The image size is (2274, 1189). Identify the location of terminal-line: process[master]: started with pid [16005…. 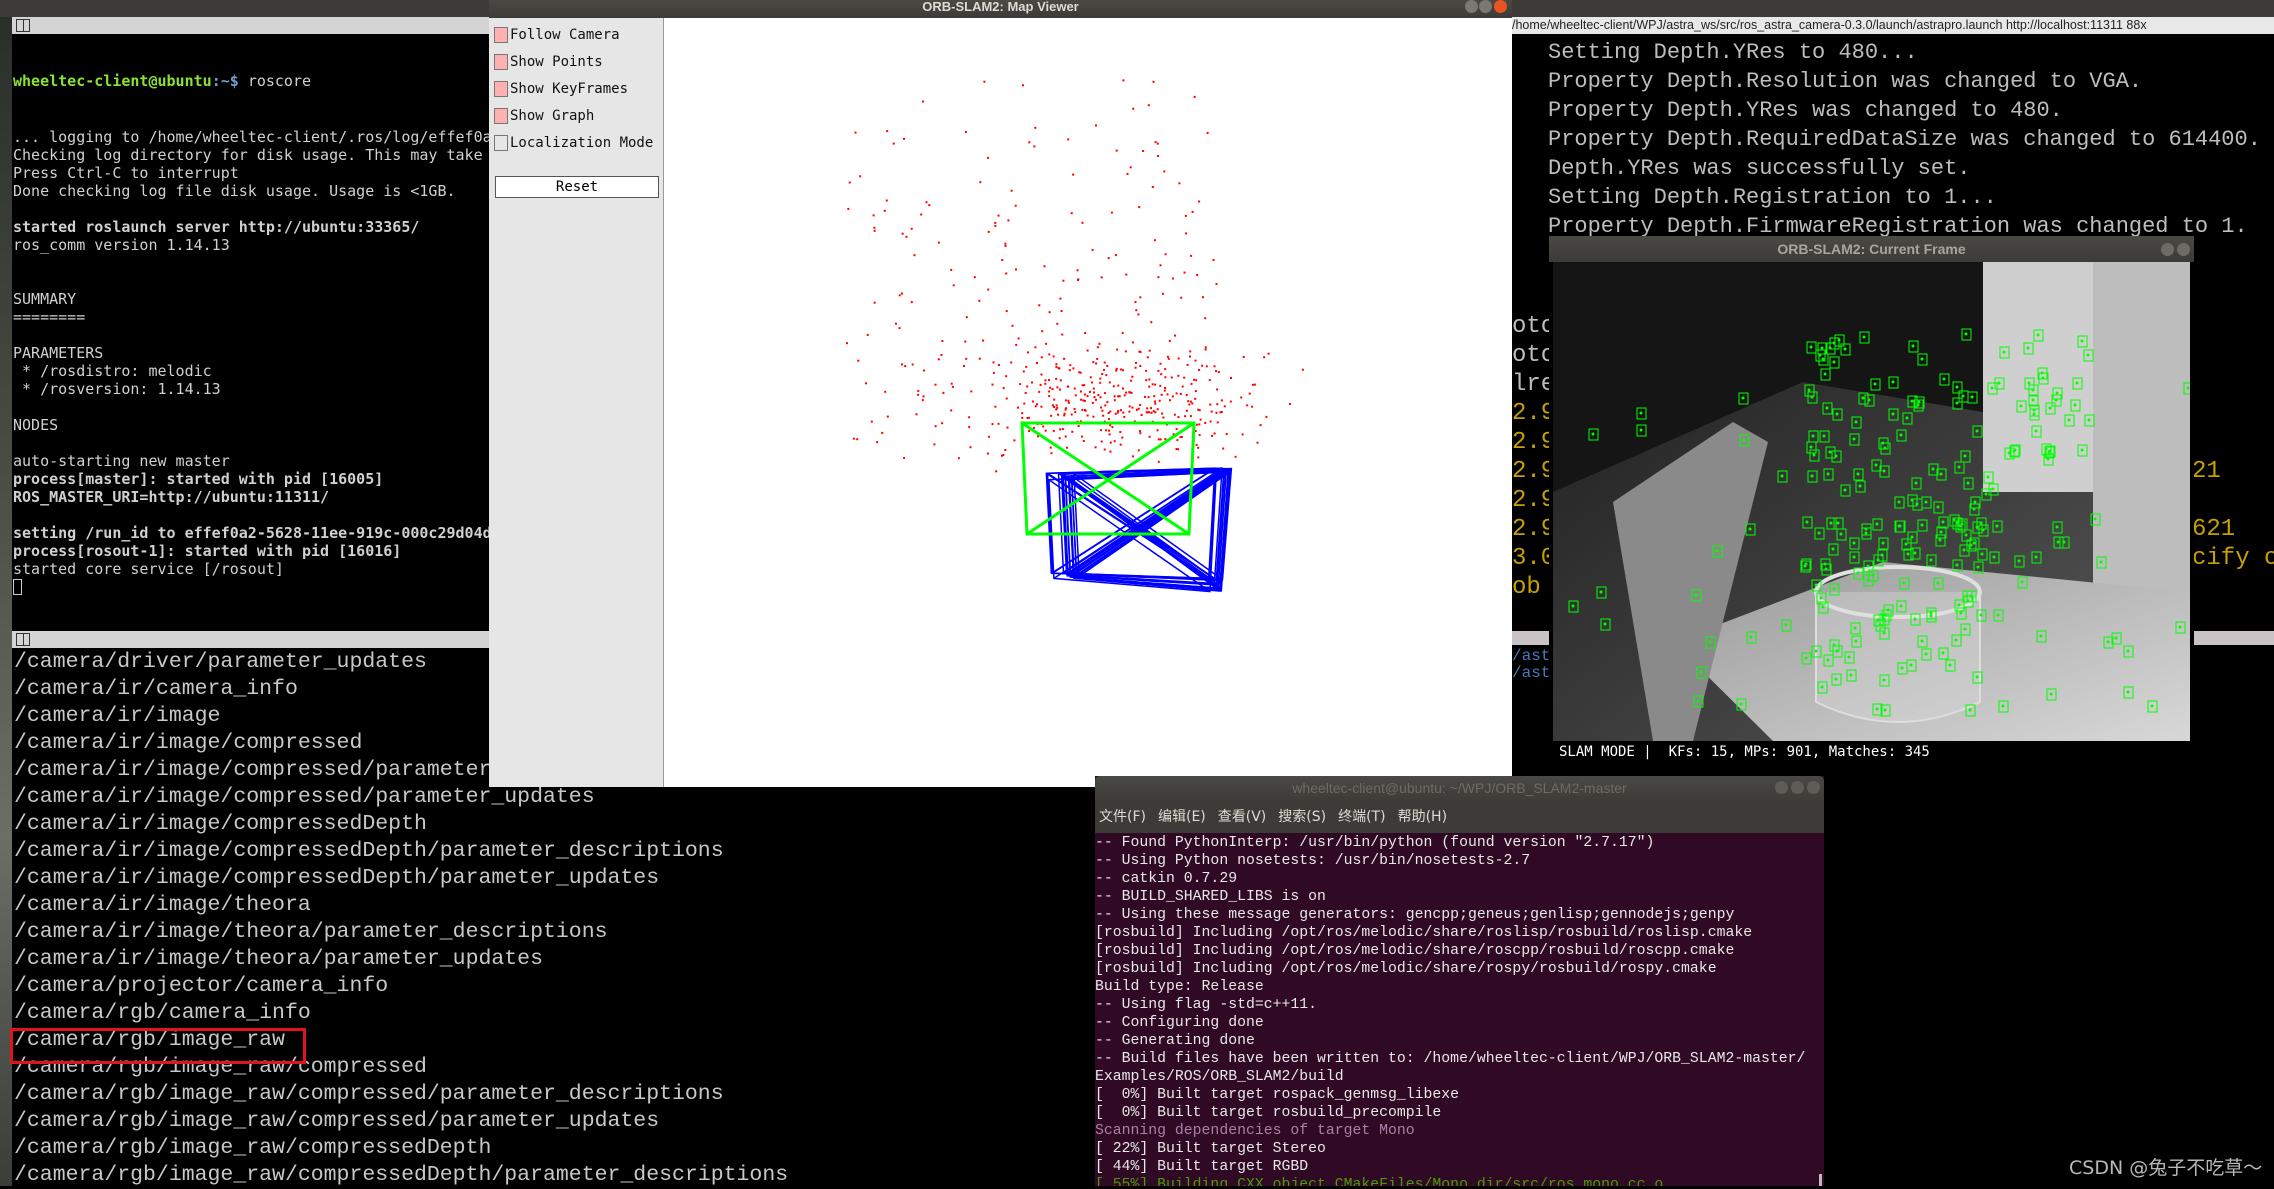
(198, 479).